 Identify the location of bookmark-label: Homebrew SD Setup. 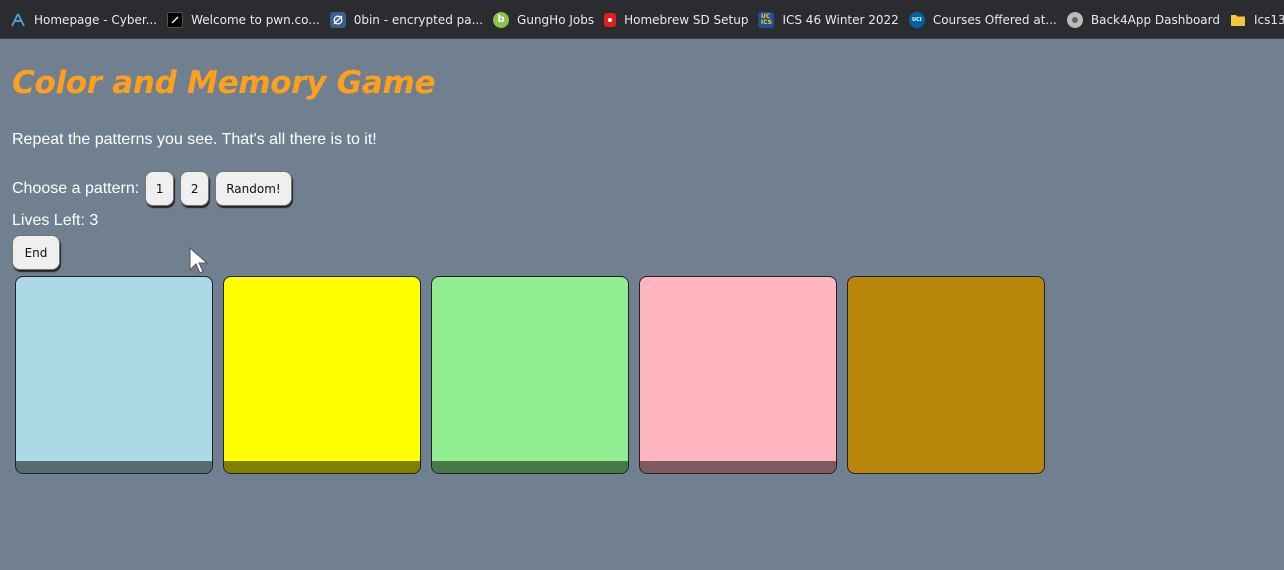
(686, 19).